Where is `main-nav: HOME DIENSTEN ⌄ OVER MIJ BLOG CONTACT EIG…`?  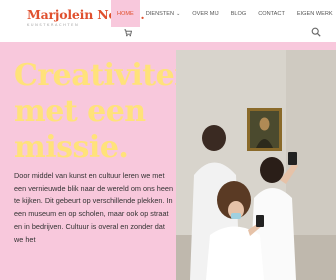 main-nav: HOME DIENSTEN ⌄ OVER MIJ BLOG CONTACT EIG… is located at coordinates (223, 13).